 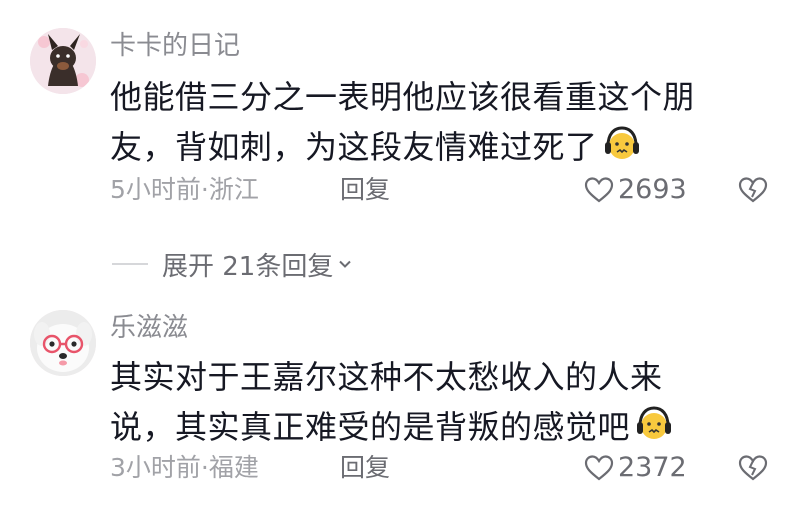 I want to click on like-count: 2693, so click(x=652, y=189).